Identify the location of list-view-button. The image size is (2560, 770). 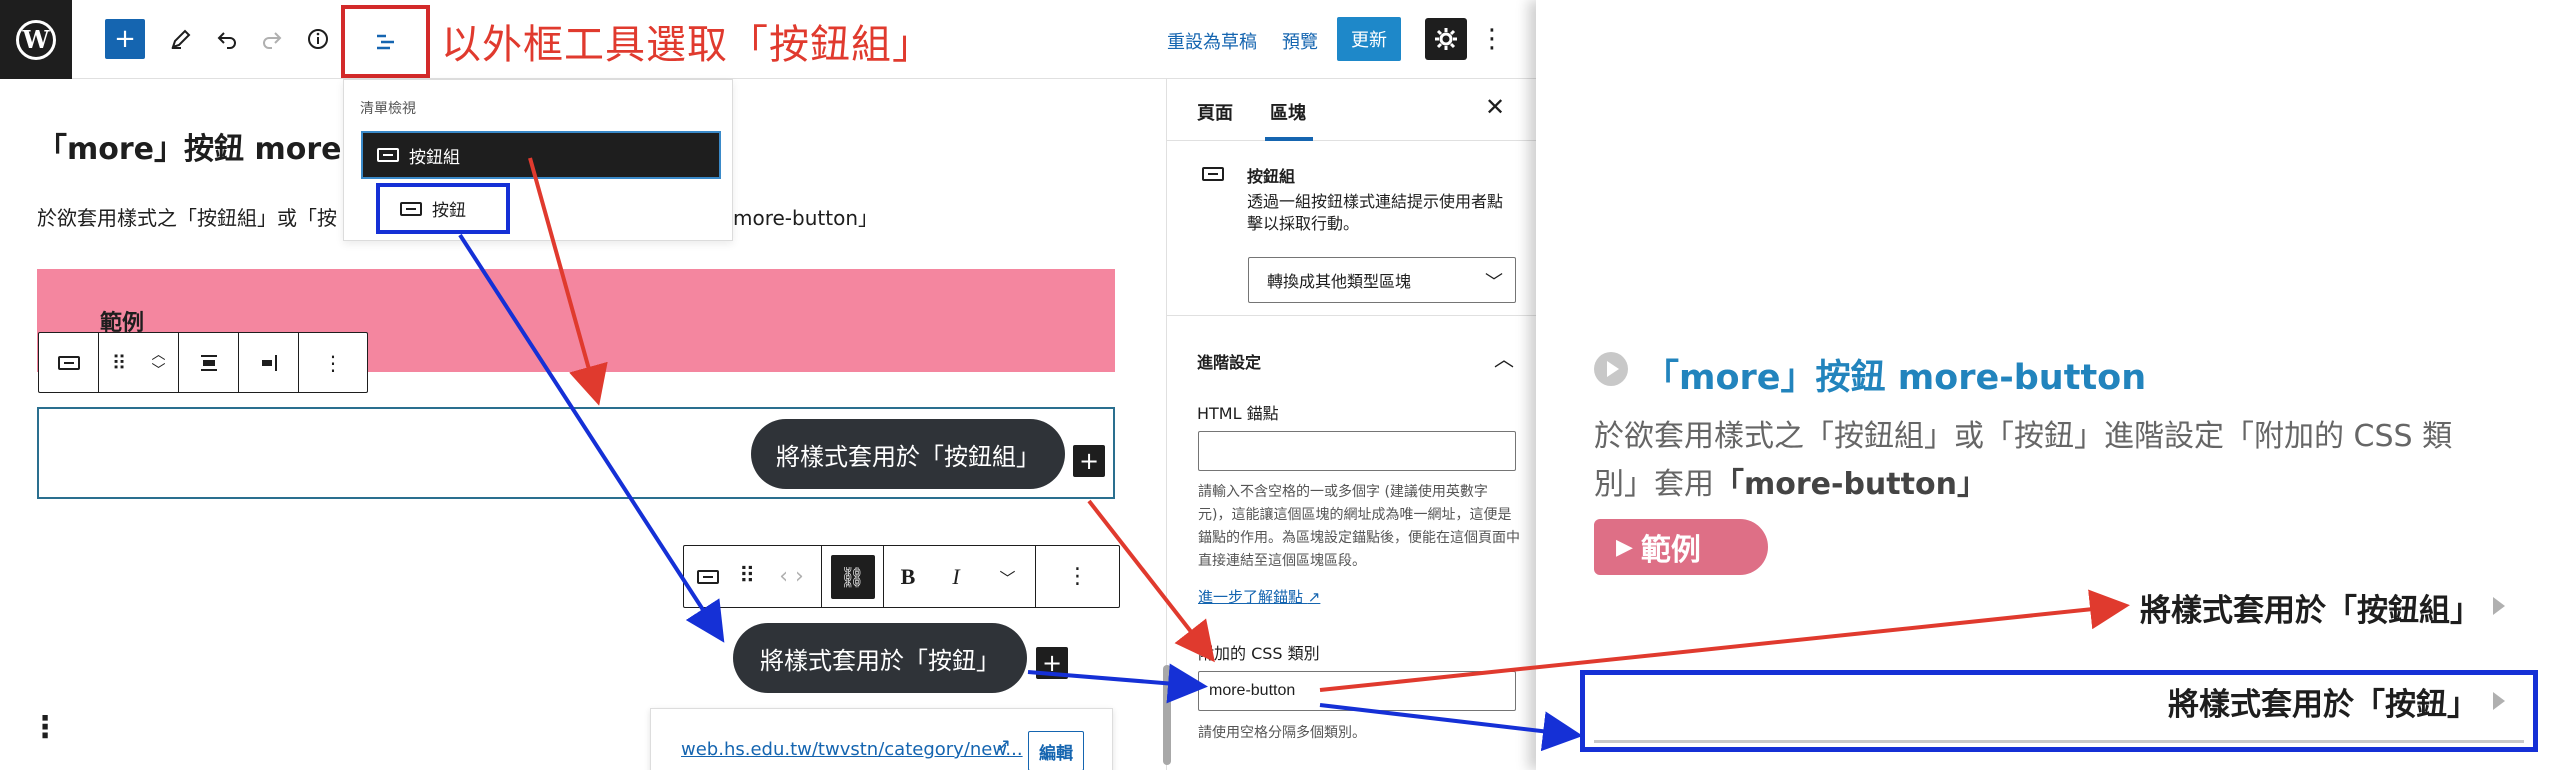
(385, 41).